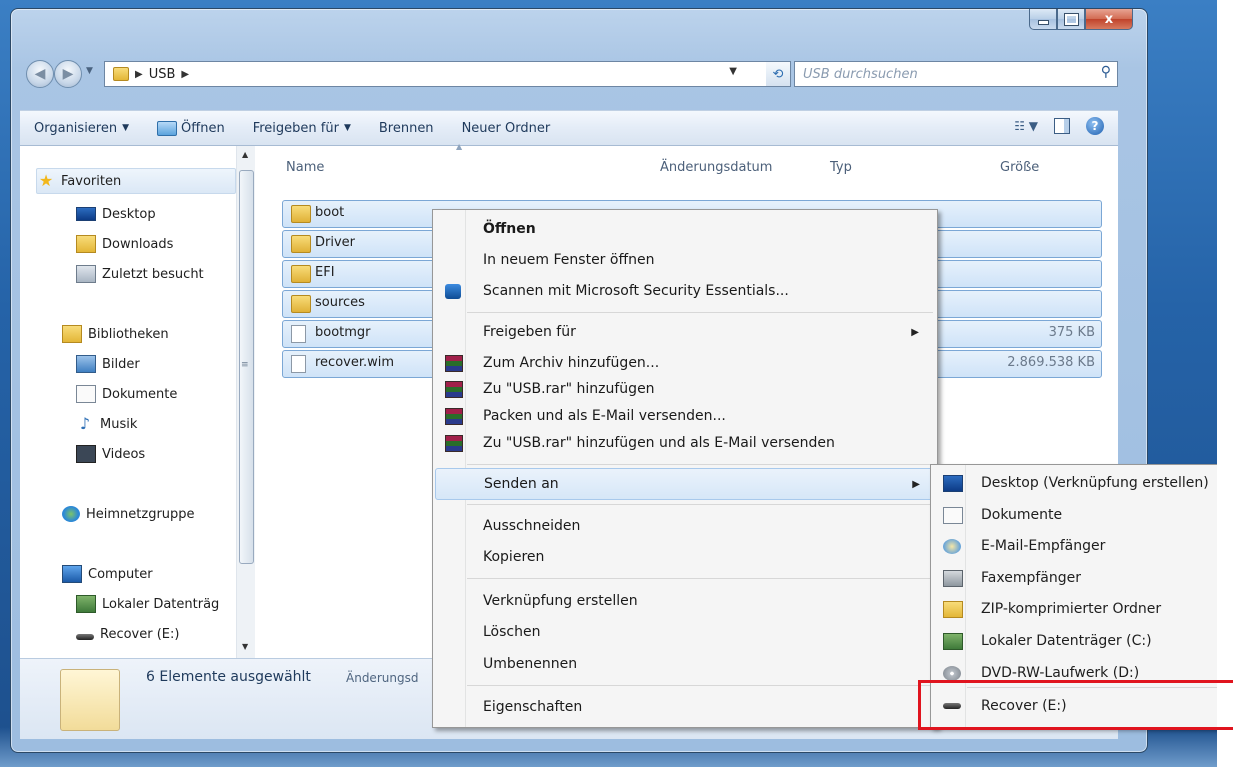  Describe the element at coordinates (685, 707) in the screenshot. I see `menu-properties: Eigenschaften` at that location.